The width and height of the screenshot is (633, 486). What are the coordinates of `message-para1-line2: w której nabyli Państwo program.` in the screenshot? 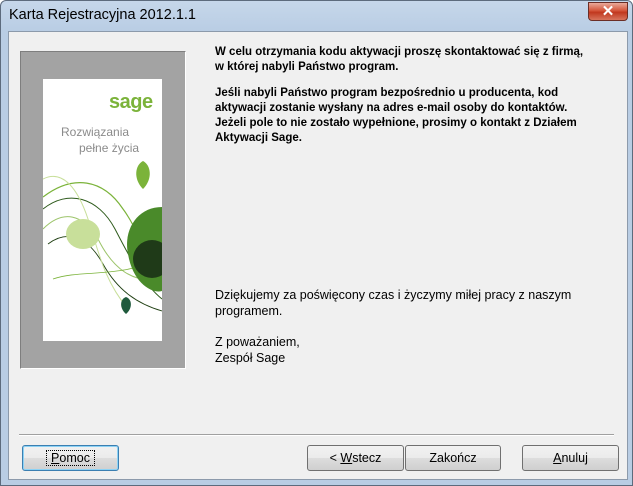 It's located at (307, 67).